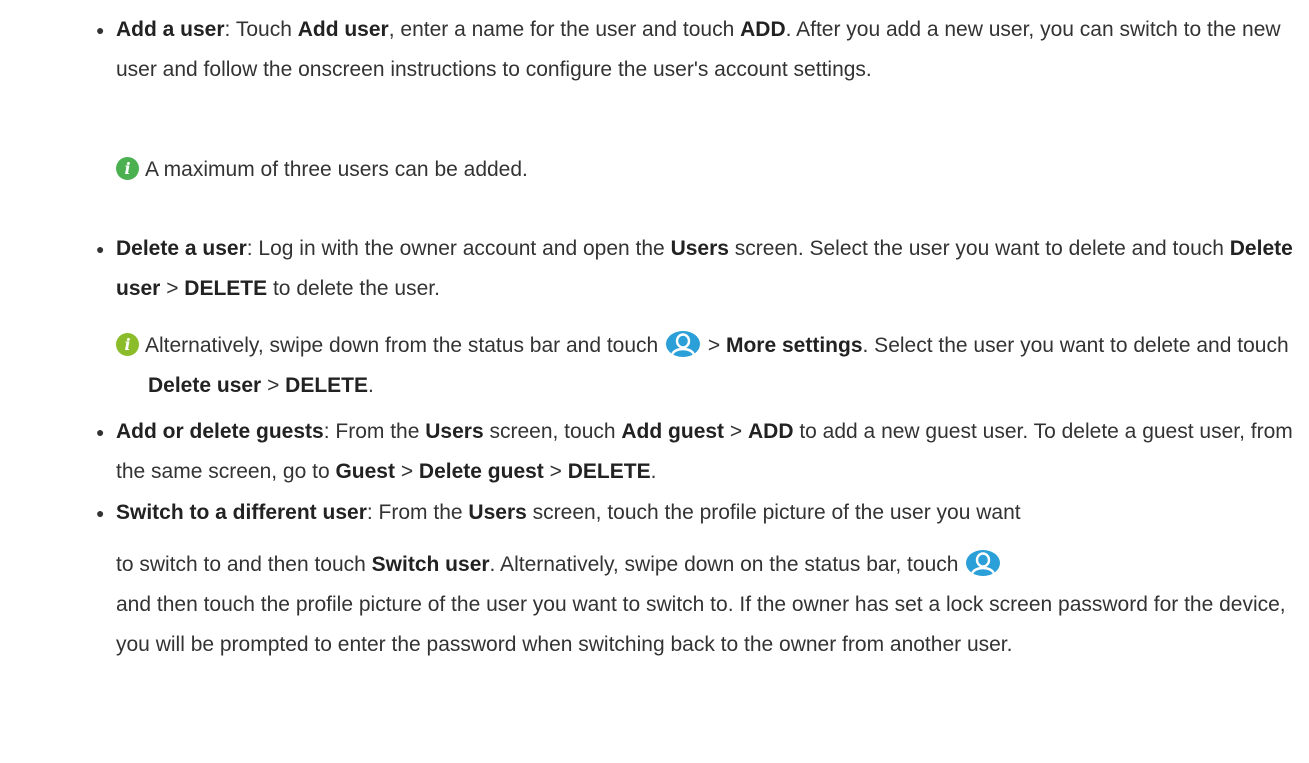 The width and height of the screenshot is (1309, 763). What do you see at coordinates (170, 29) in the screenshot?
I see `add-user-title: Add a user` at bounding box center [170, 29].